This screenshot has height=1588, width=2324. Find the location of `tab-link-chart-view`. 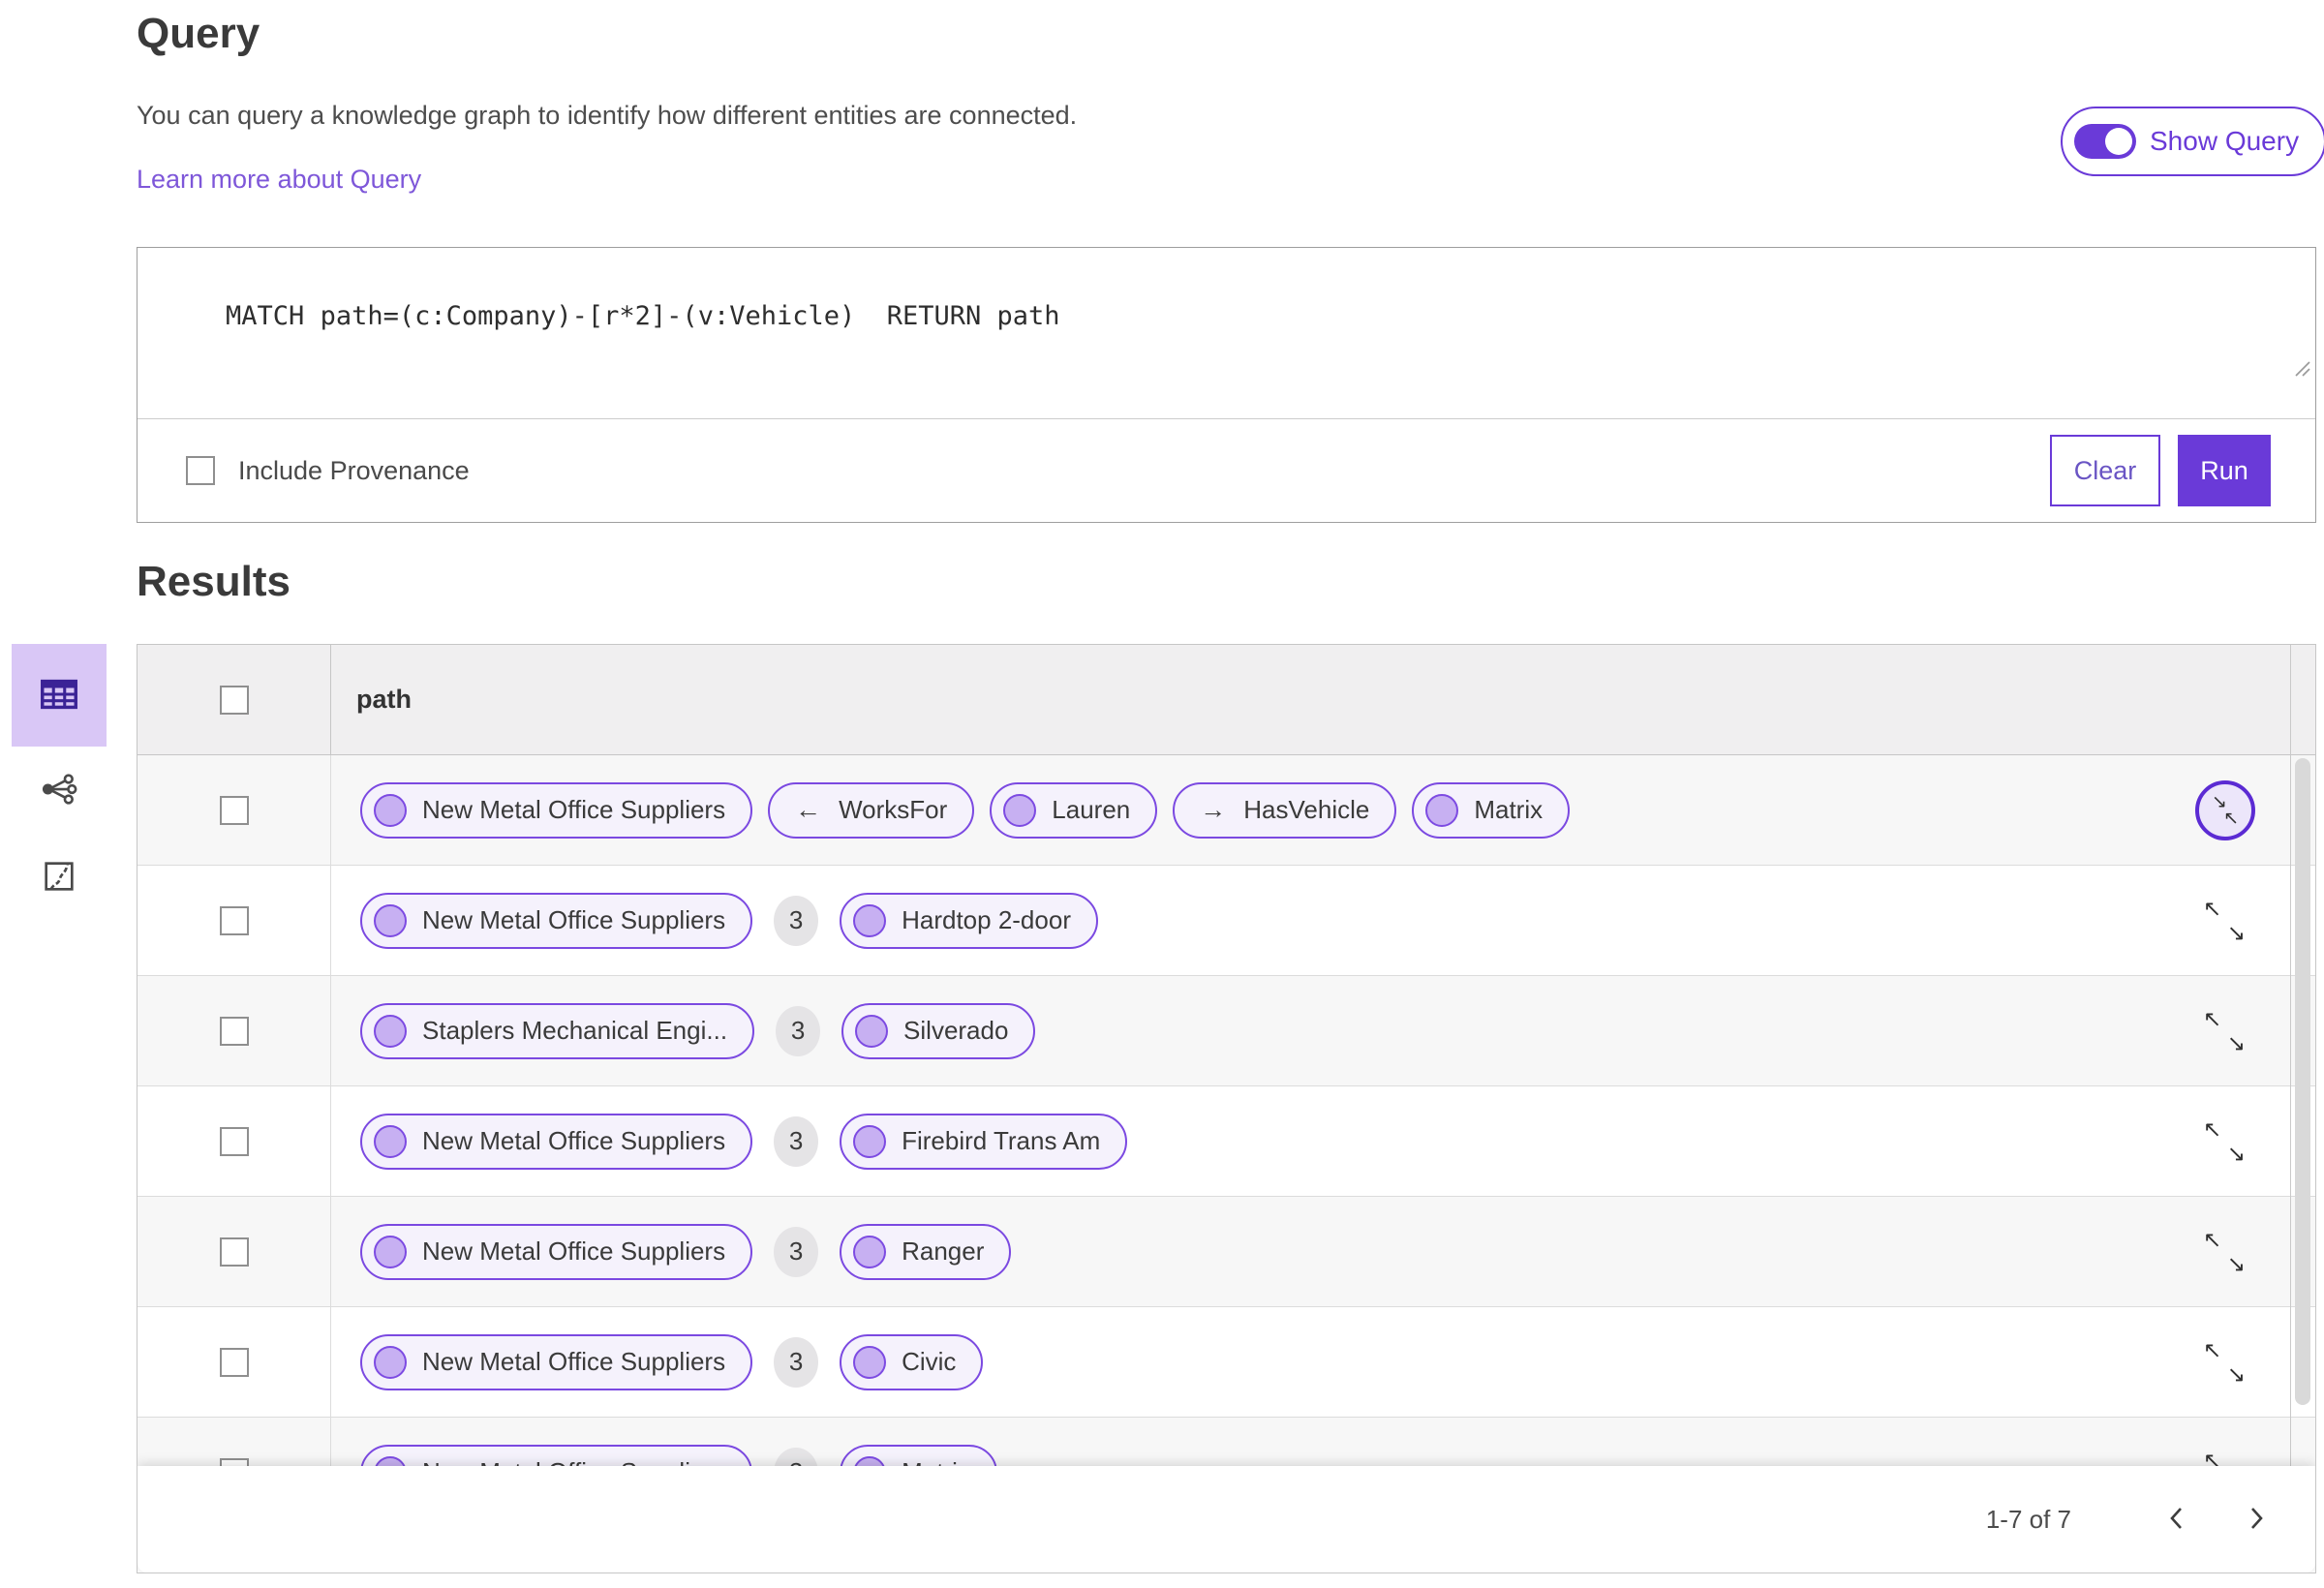

tab-link-chart-view is located at coordinates (60, 790).